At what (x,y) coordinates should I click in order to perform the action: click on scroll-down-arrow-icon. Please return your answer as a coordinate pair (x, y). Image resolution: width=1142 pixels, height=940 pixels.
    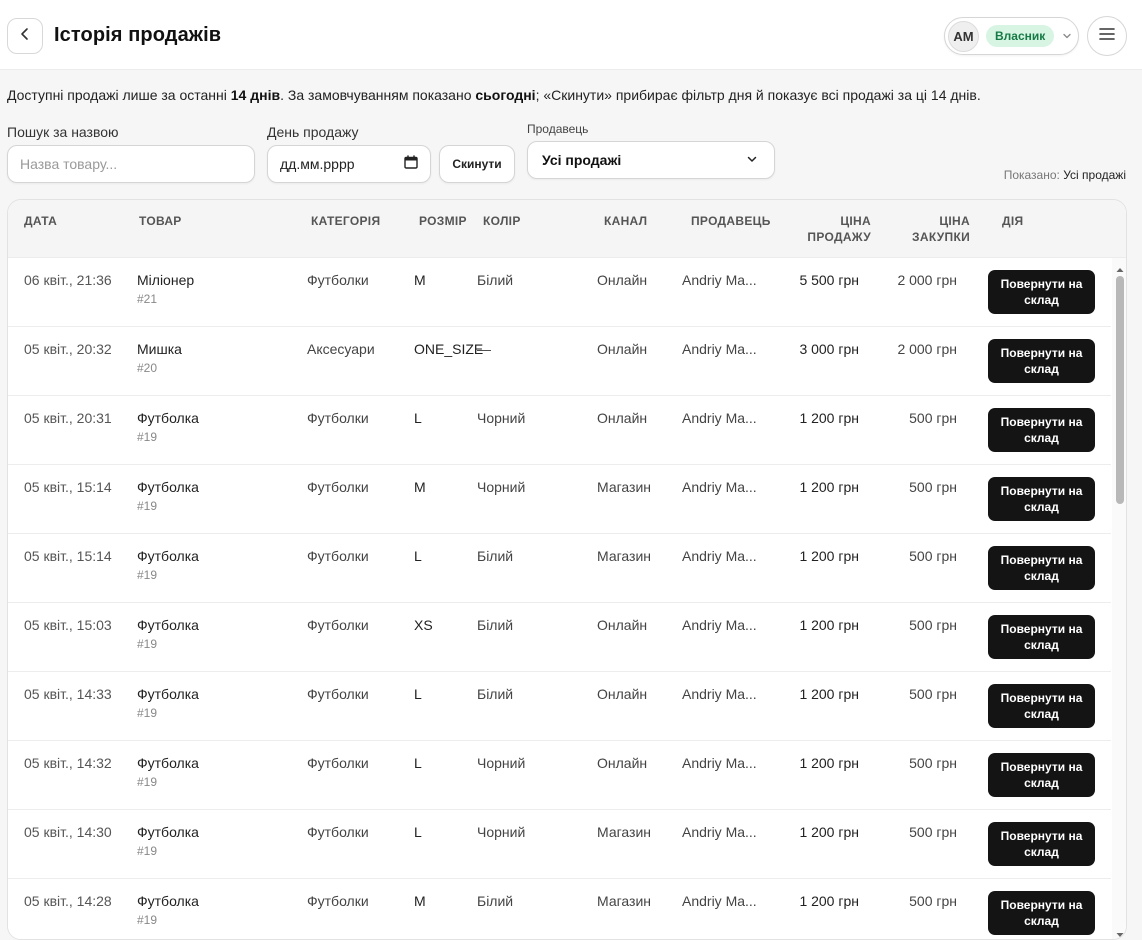
    Looking at the image, I should click on (1120, 932).